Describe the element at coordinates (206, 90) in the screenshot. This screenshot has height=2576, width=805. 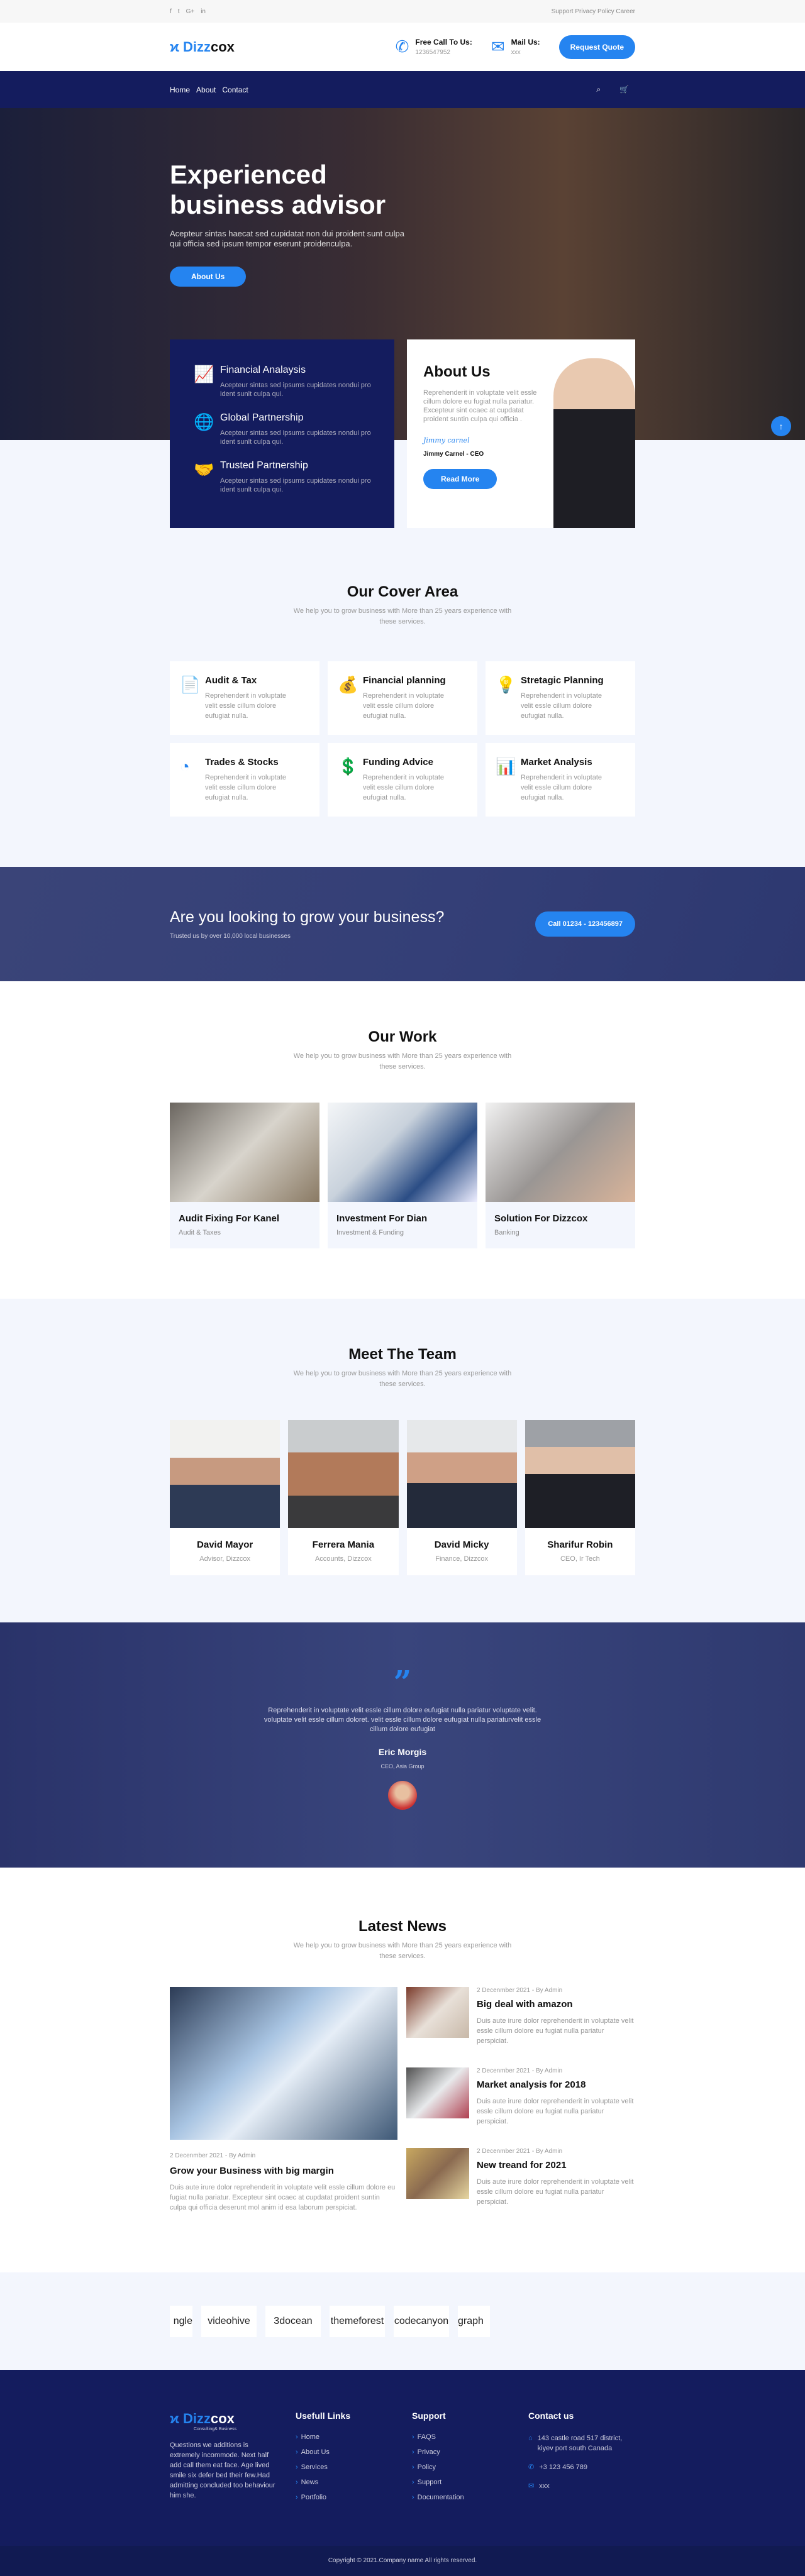
I see `nav-about: About` at that location.